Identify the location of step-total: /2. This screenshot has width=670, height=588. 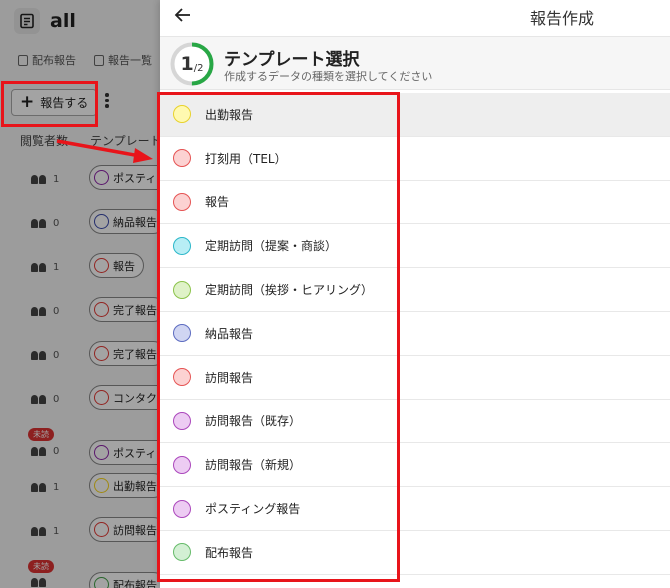
(198, 68).